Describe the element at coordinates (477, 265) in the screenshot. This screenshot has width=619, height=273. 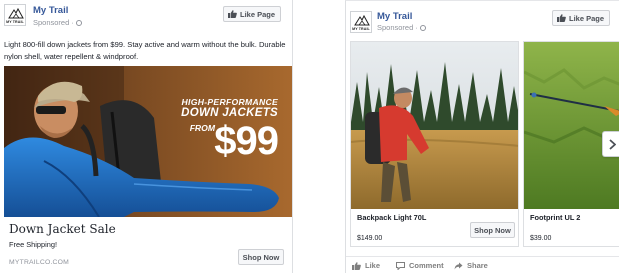
I see `share-action-label: Share` at that location.